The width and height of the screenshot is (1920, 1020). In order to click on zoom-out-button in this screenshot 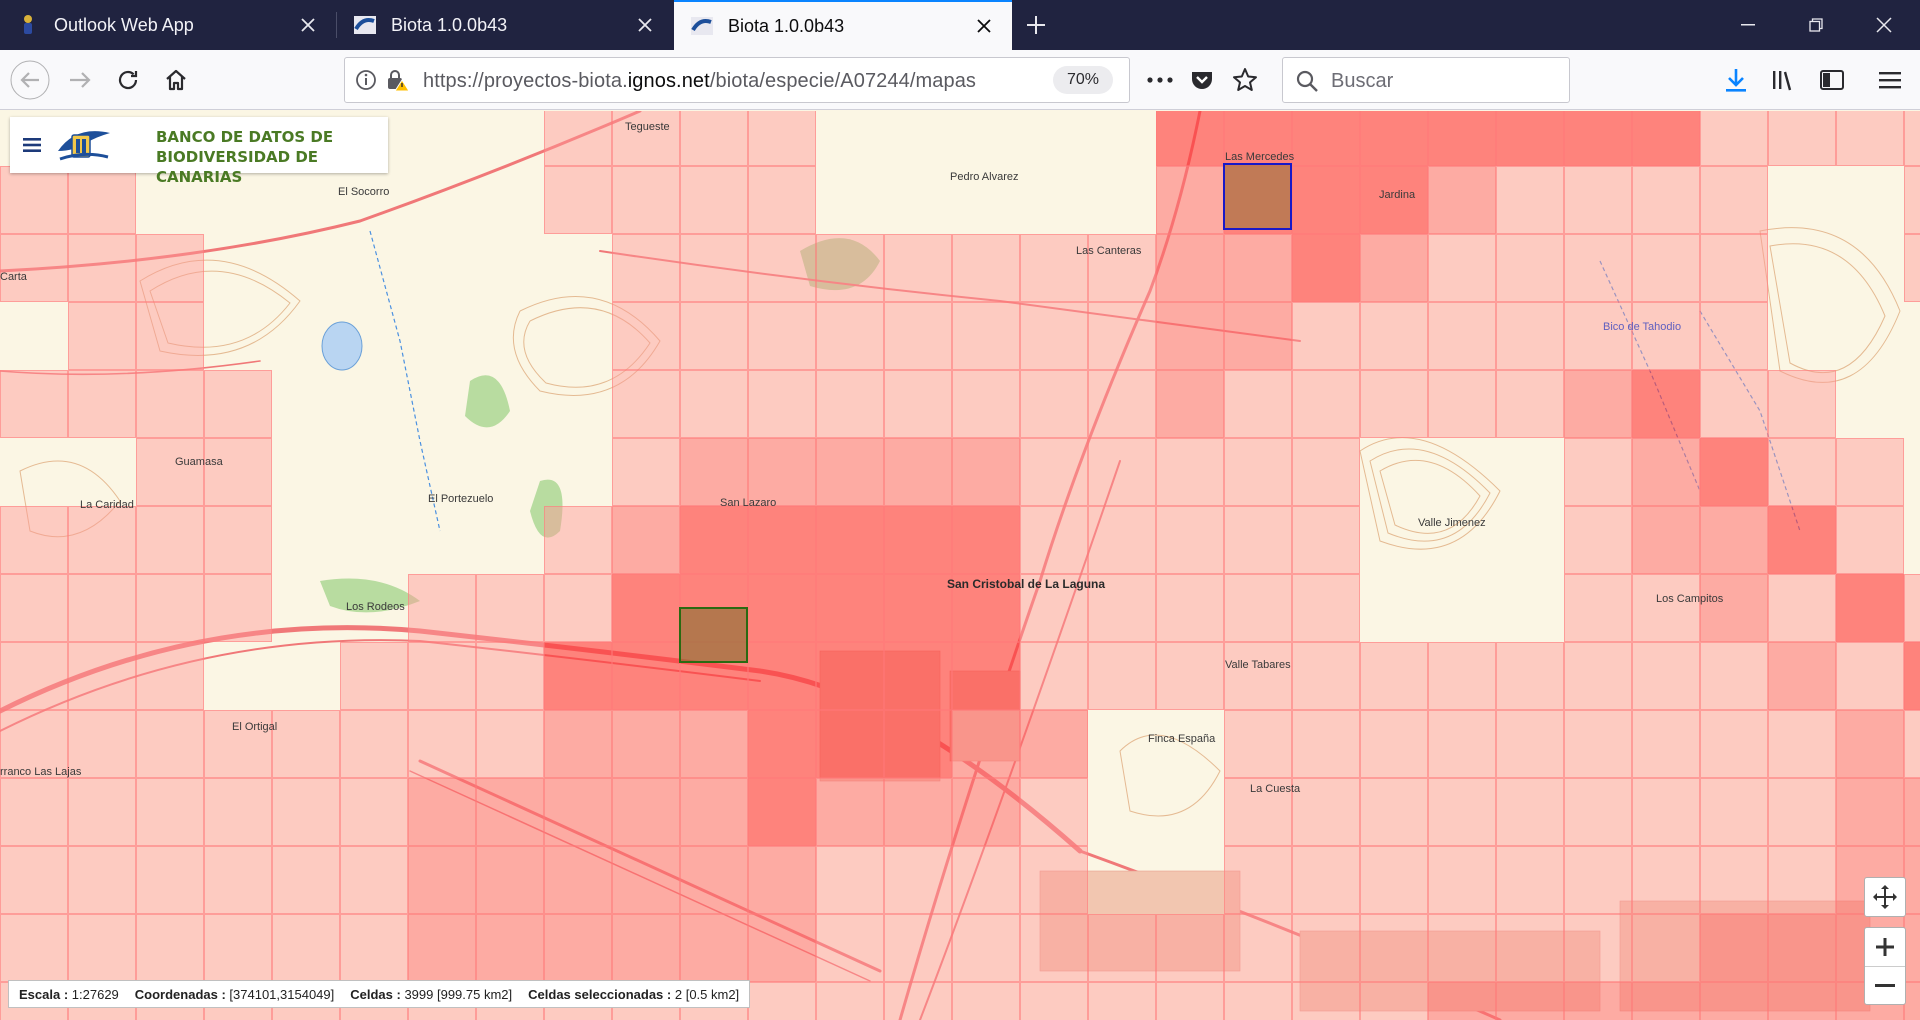, I will do `click(1885, 985)`.